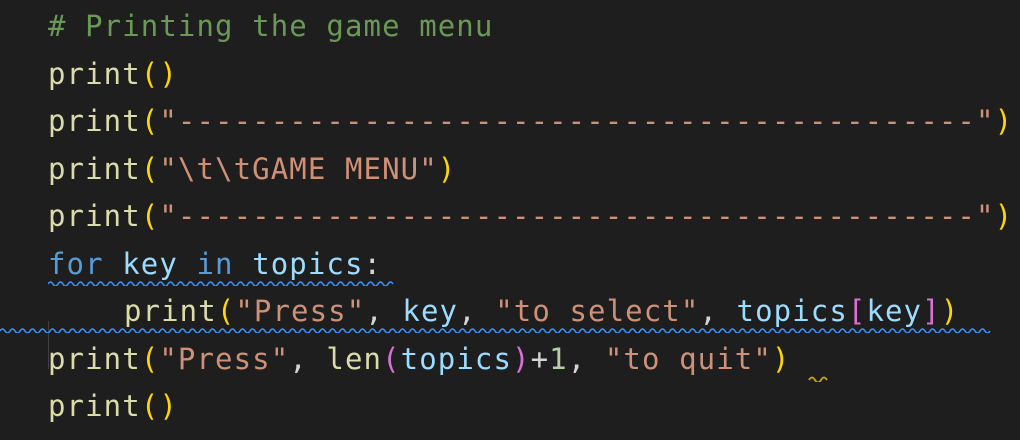 The width and height of the screenshot is (1020, 440). Describe the element at coordinates (373, 263) in the screenshot. I see `code-token: :` at that location.